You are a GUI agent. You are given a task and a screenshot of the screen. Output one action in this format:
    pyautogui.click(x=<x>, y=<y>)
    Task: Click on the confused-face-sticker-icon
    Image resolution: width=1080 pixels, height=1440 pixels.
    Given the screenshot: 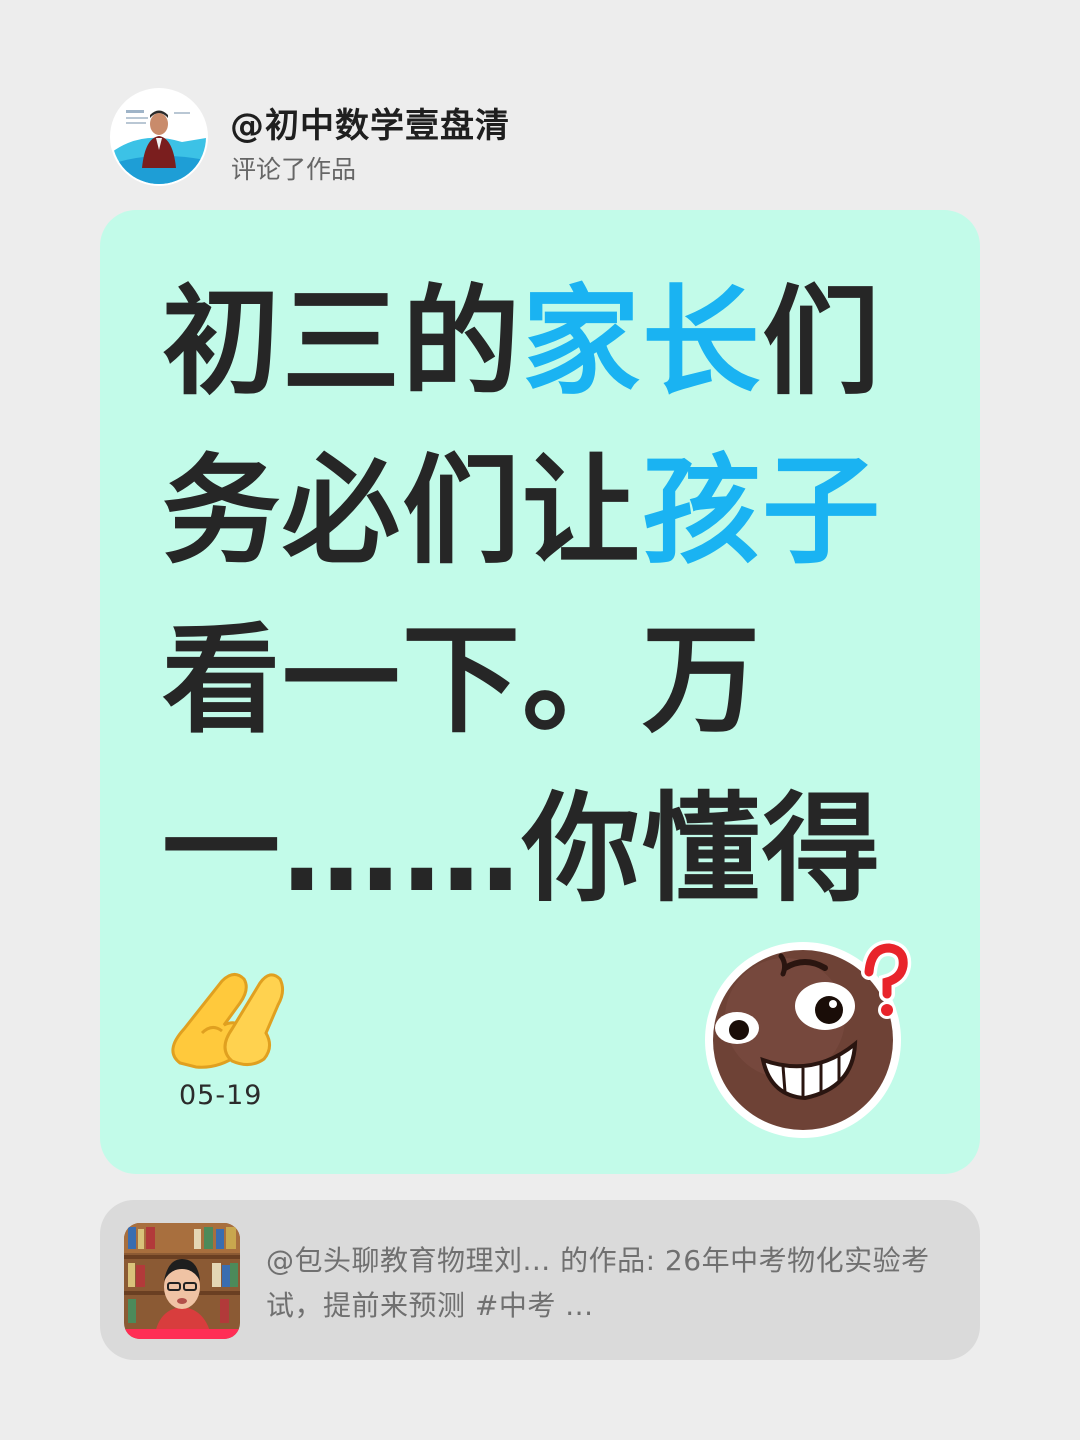 What is the action you would take?
    pyautogui.click(x=805, y=1035)
    